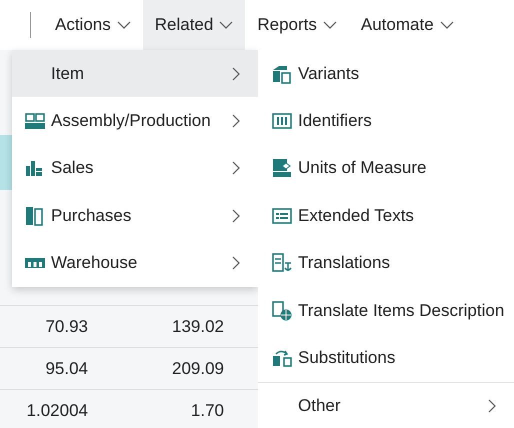  What do you see at coordinates (282, 263) in the screenshot?
I see `document-translate-icon` at bounding box center [282, 263].